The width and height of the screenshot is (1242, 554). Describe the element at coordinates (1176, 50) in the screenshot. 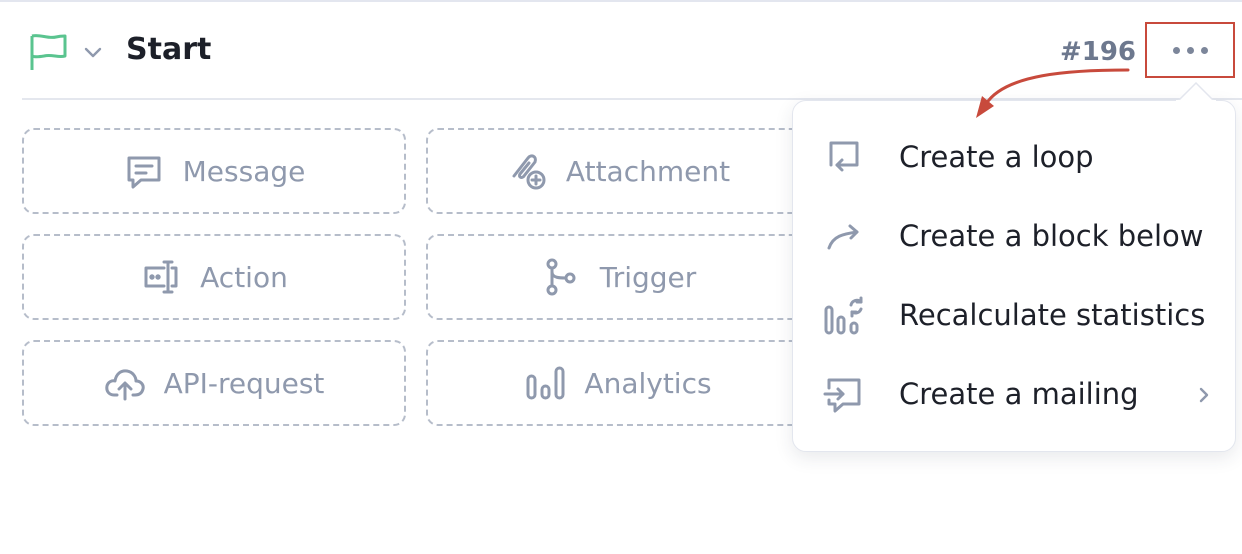

I see `more-horizontal-icon` at that location.